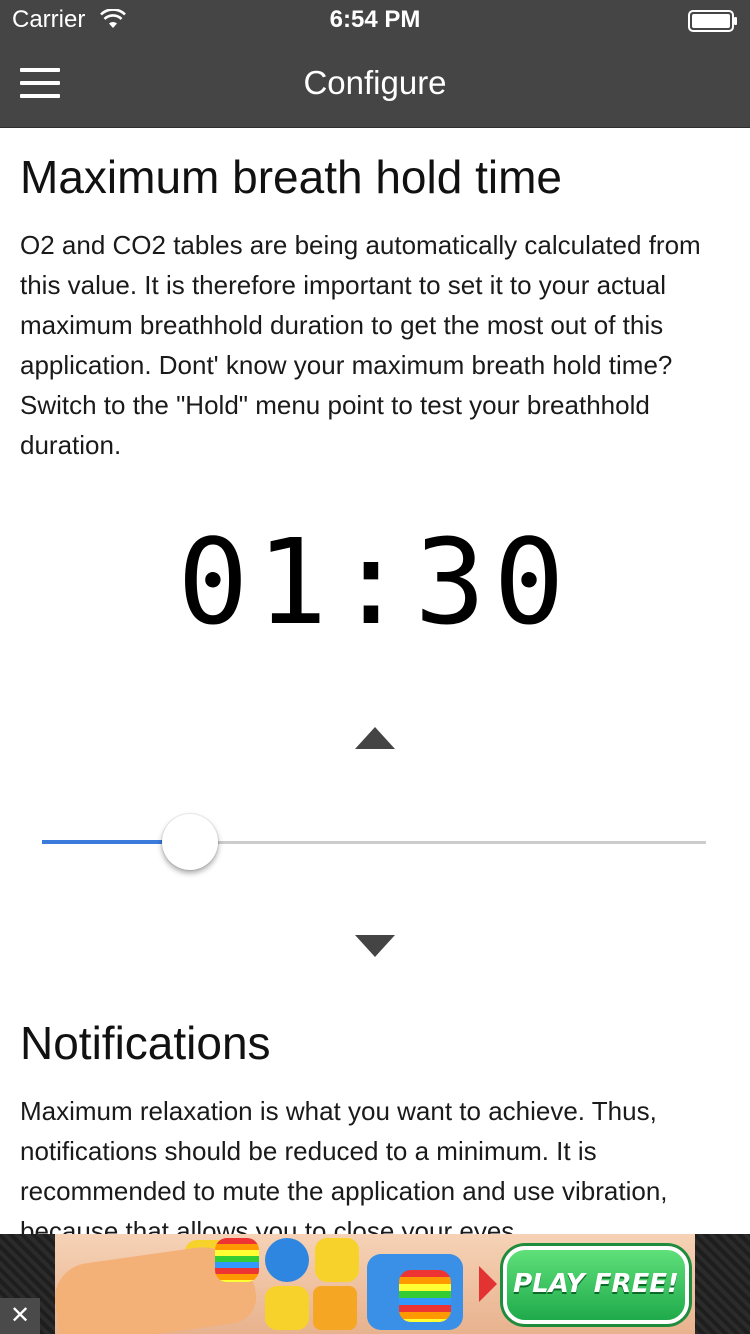 Image resolution: width=750 pixels, height=1334 pixels. I want to click on status-time: 6:54 PM, so click(375, 19).